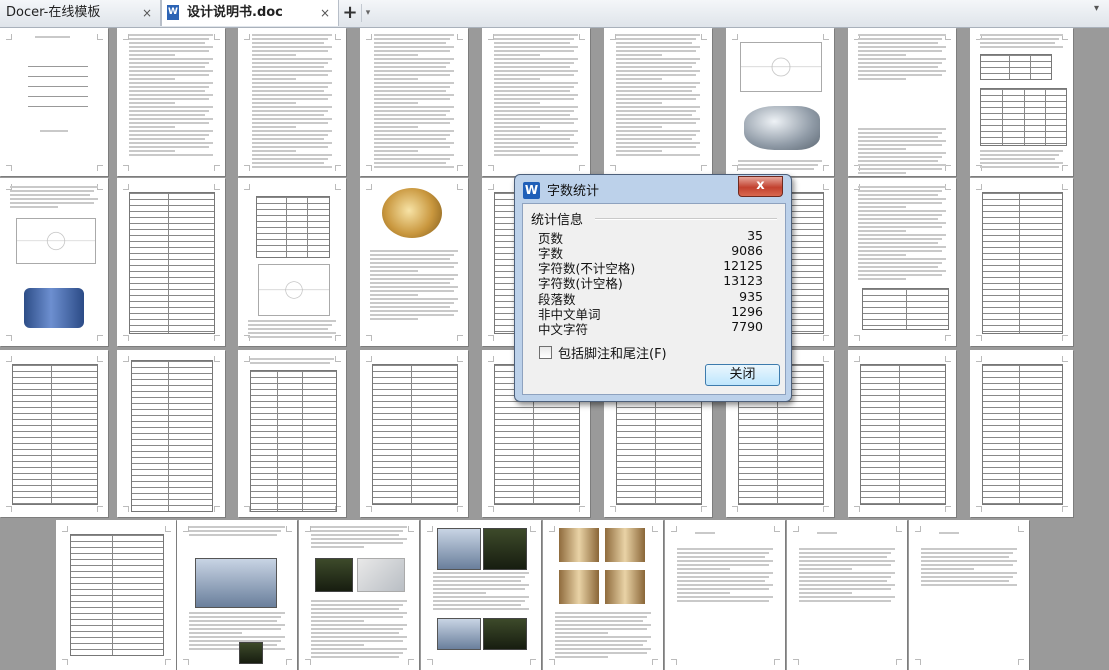 The height and width of the screenshot is (670, 1109). Describe the element at coordinates (603, 352) in the screenshot. I see `include-footnotes-option: 包括脚注和尾注(F)` at that location.